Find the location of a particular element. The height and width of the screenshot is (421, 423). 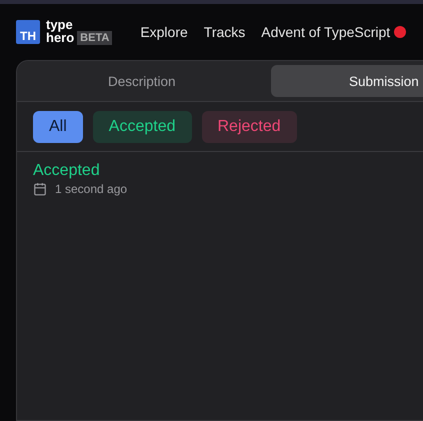

nav-link: Tracks is located at coordinates (225, 32).